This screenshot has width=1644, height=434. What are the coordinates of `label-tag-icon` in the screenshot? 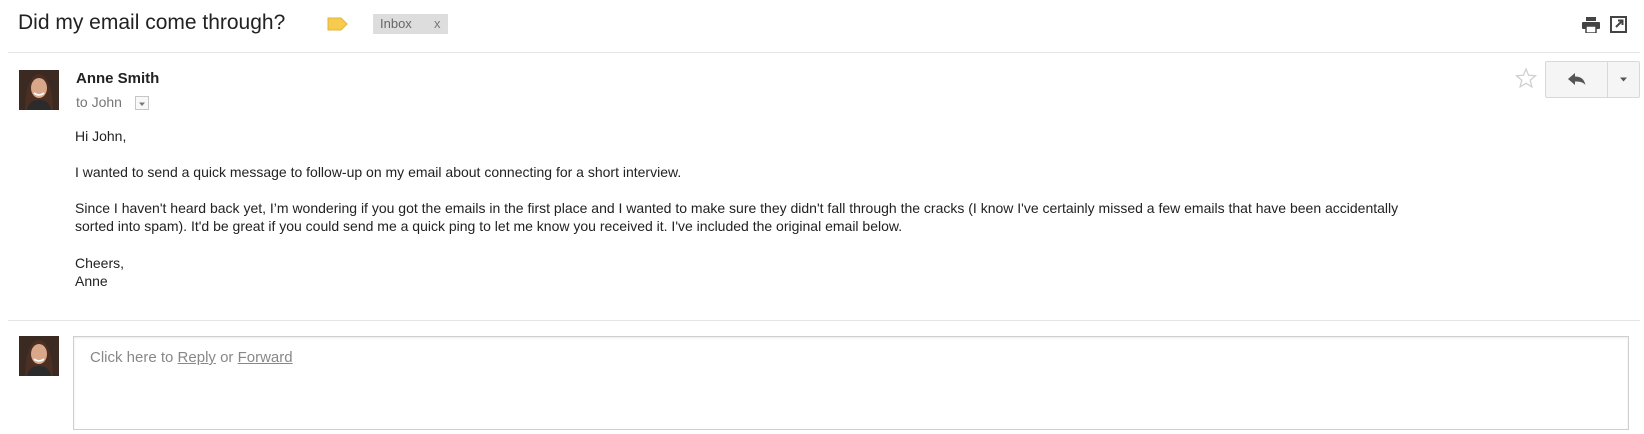 It's located at (337, 24).